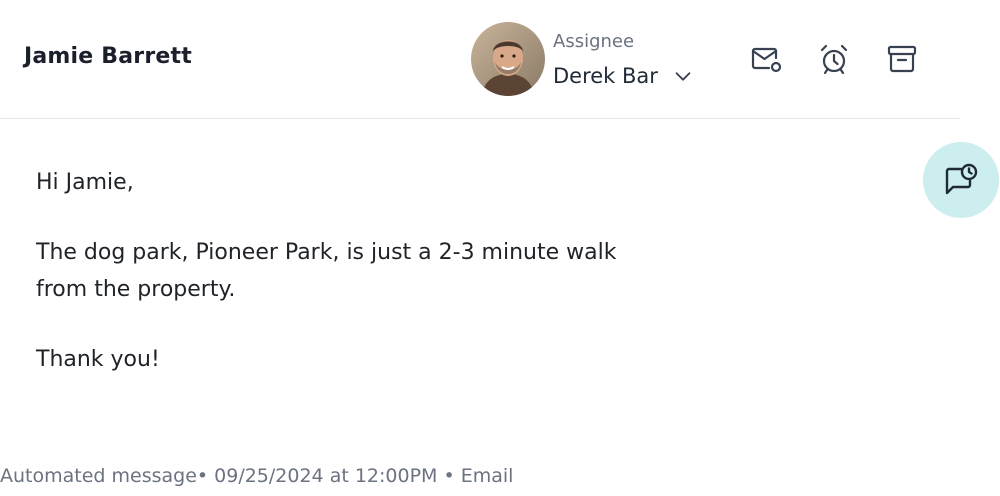  I want to click on archive-icon, so click(902, 59).